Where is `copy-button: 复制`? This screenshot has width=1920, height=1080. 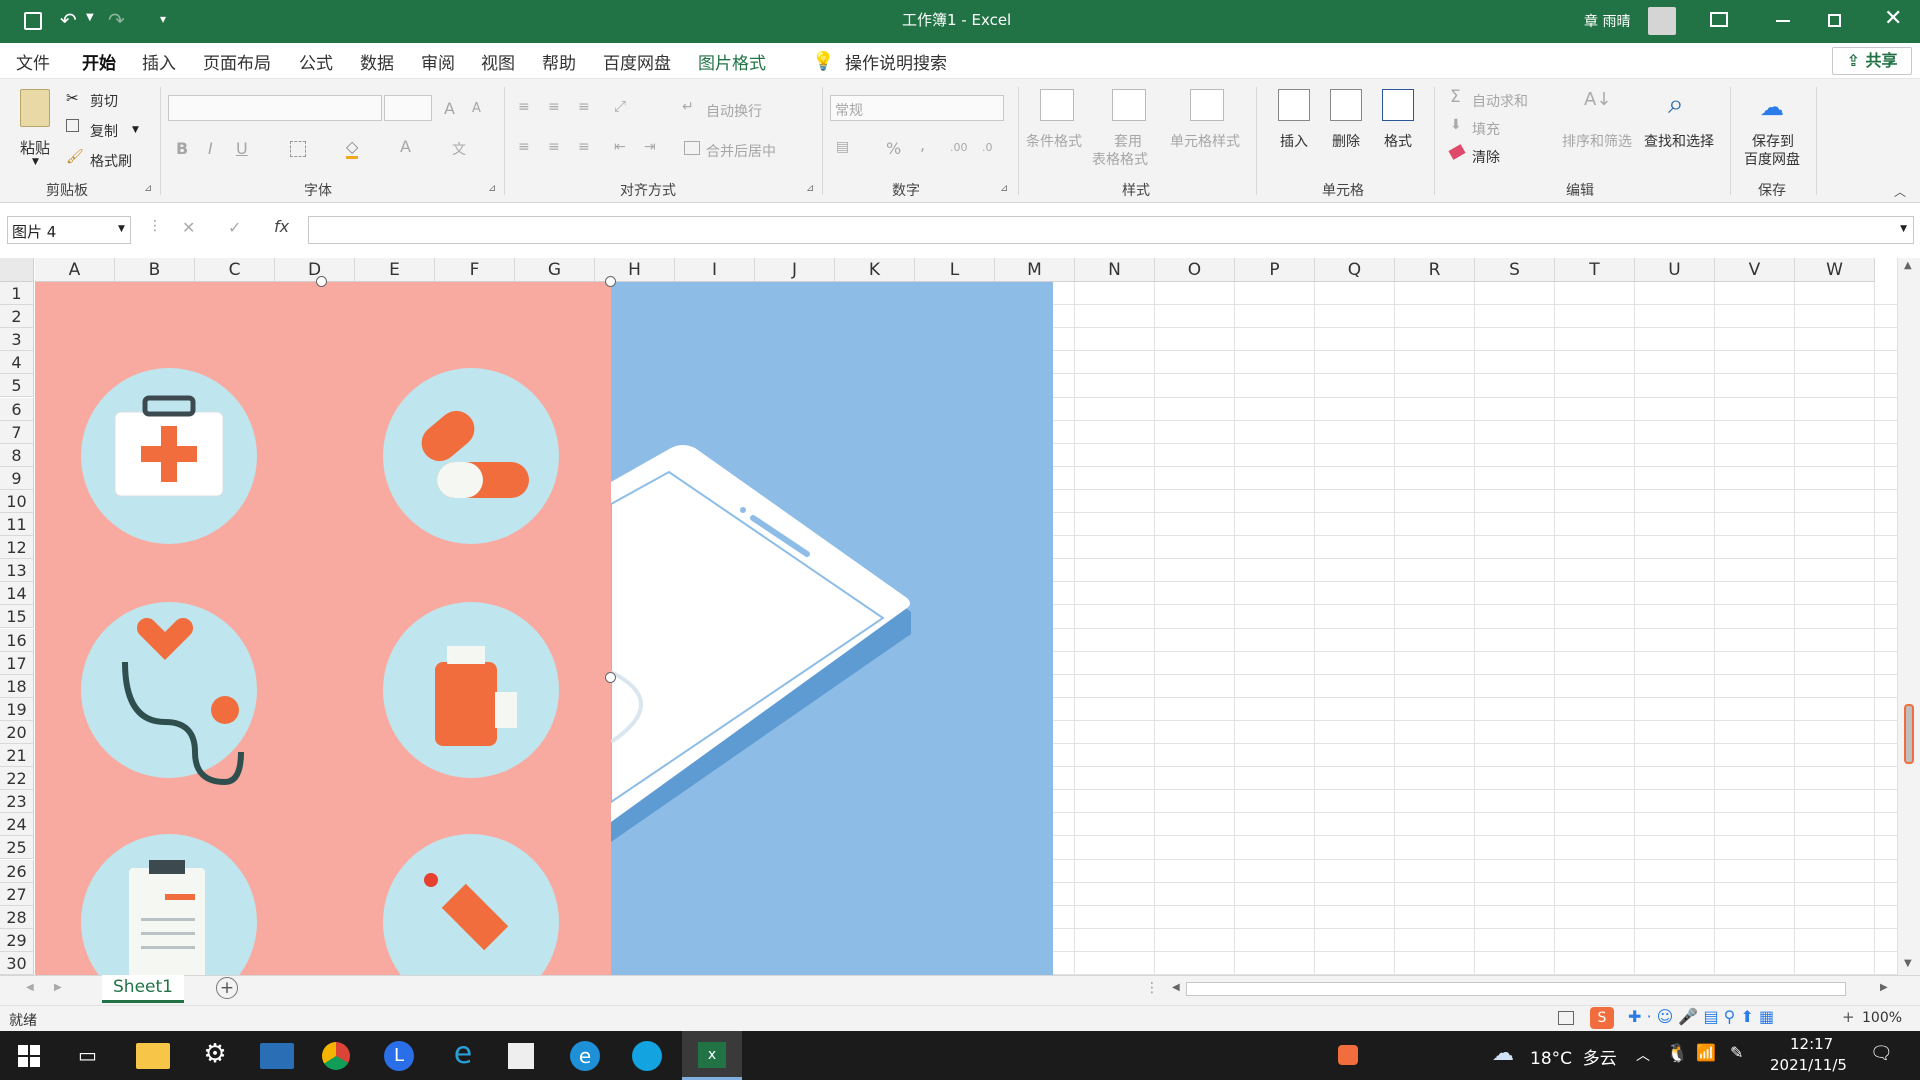
copy-button: 复制 is located at coordinates (104, 131).